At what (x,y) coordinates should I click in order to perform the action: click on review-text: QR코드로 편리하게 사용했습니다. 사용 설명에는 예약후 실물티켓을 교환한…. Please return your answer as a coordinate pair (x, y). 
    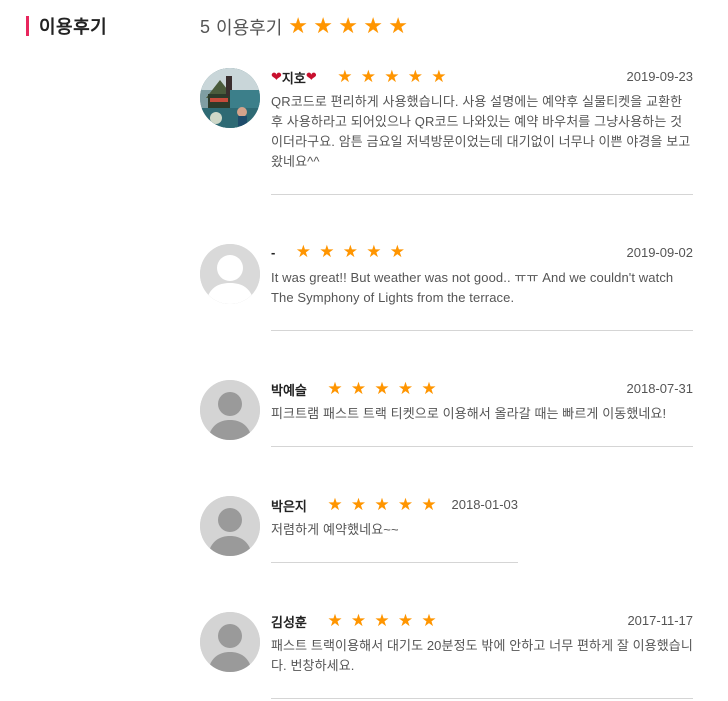
    Looking at the image, I should click on (481, 131).